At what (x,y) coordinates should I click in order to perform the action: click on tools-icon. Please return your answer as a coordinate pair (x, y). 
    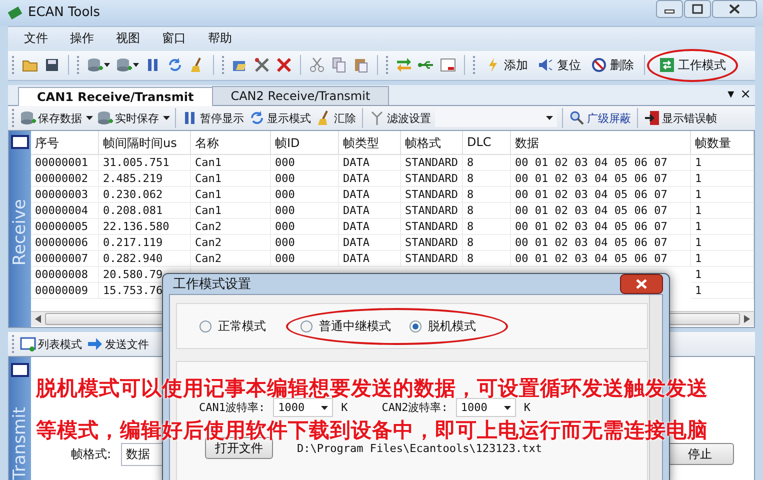
    Looking at the image, I should click on (262, 65).